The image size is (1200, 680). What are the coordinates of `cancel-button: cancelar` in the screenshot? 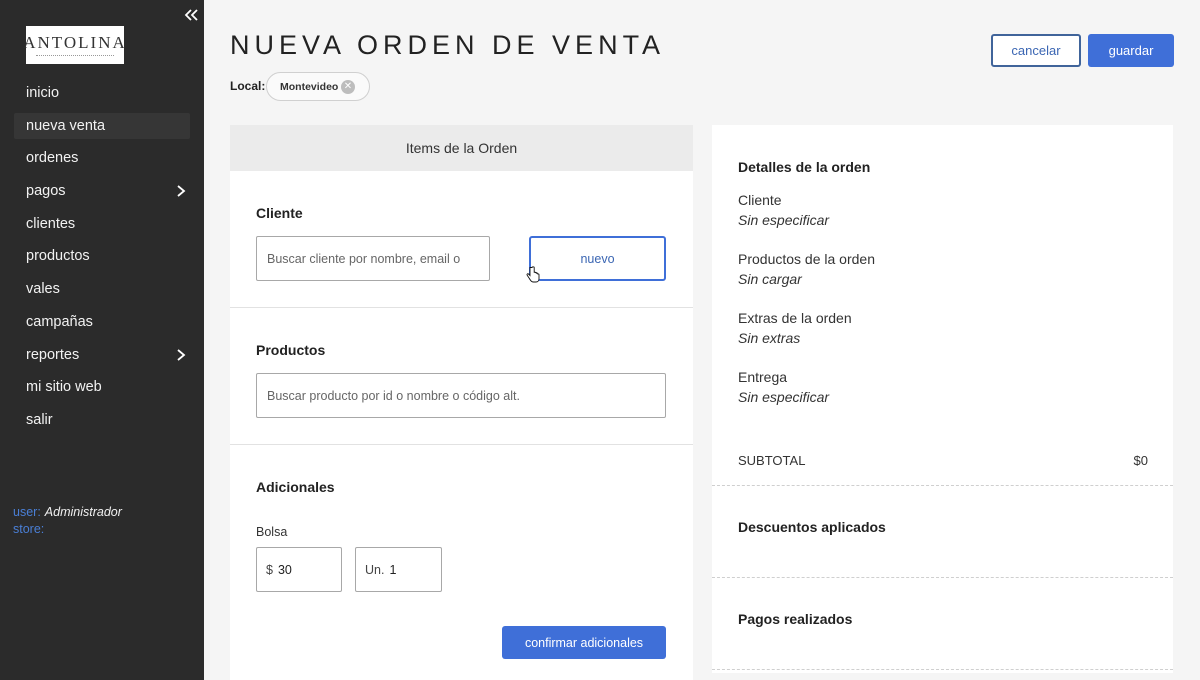 It's located at (1036, 50).